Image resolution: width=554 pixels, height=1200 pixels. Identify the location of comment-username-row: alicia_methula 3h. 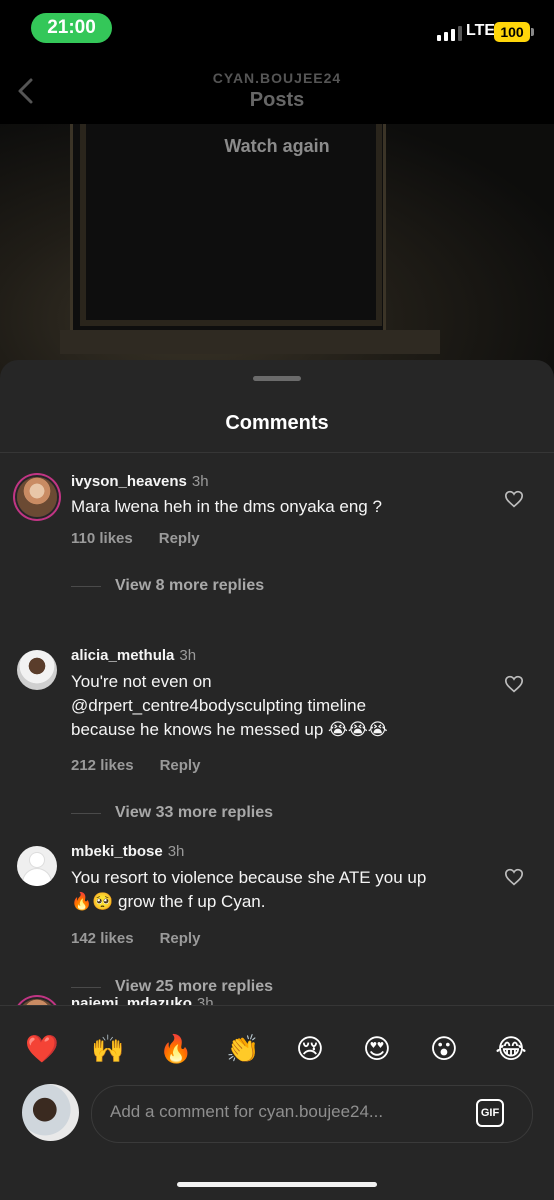
(133, 655).